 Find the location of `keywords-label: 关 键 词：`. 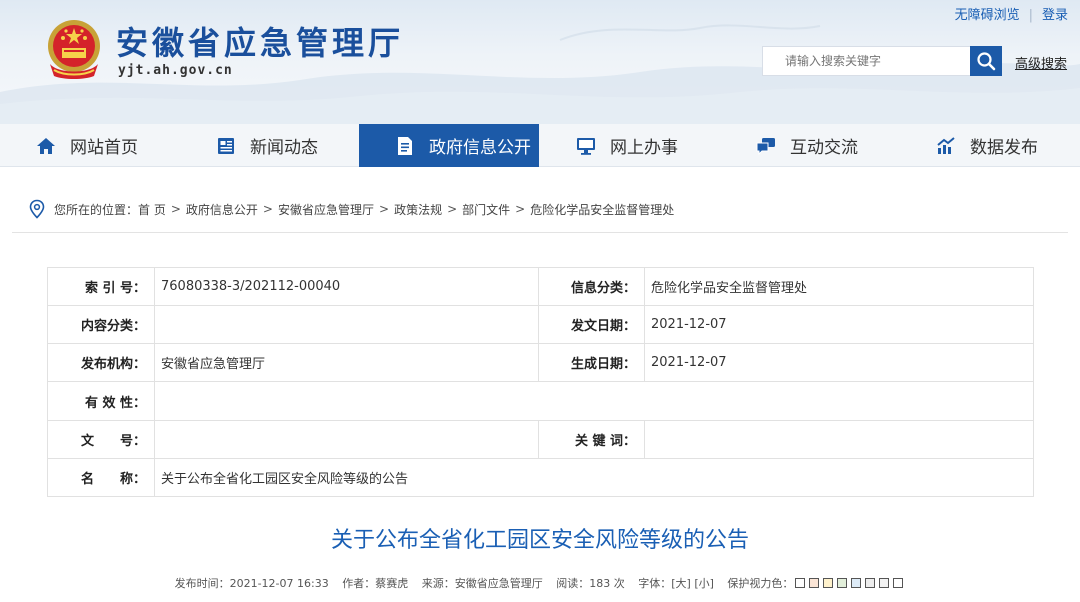

keywords-label: 关 键 词： is located at coordinates (591, 439).